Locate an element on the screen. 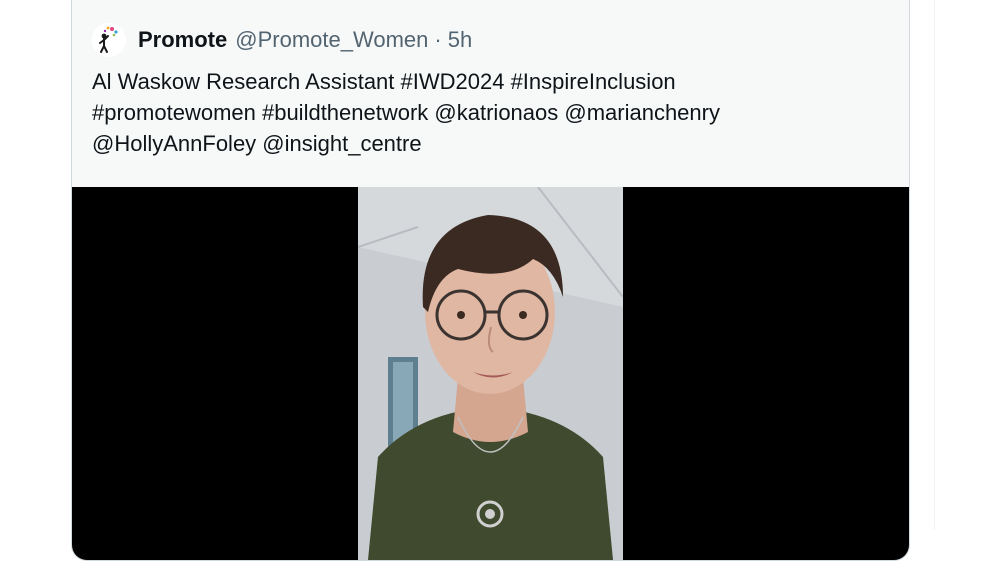 Image resolution: width=1000 pixels, height=561 pixels. display-name: Promote is located at coordinates (182, 40).